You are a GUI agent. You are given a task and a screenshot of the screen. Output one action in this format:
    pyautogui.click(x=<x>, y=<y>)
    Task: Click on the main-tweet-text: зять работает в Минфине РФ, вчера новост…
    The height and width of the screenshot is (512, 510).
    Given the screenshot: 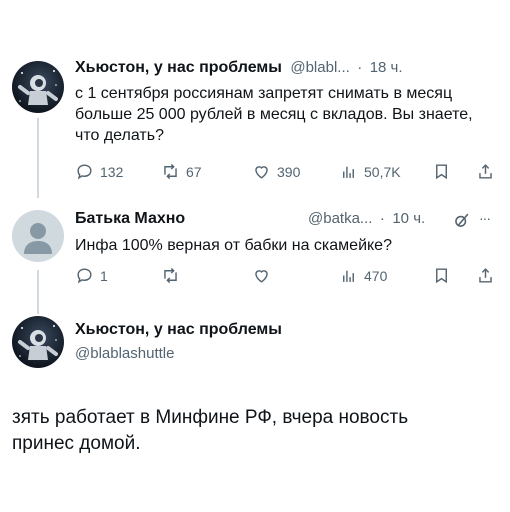 What is the action you would take?
    pyautogui.click(x=210, y=430)
    